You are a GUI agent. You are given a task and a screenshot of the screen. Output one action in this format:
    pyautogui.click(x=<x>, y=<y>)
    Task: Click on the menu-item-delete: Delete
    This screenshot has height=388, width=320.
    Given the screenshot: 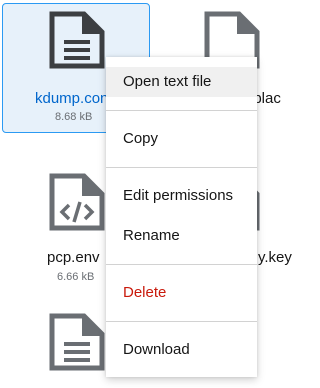 What is the action you would take?
    pyautogui.click(x=181, y=293)
    